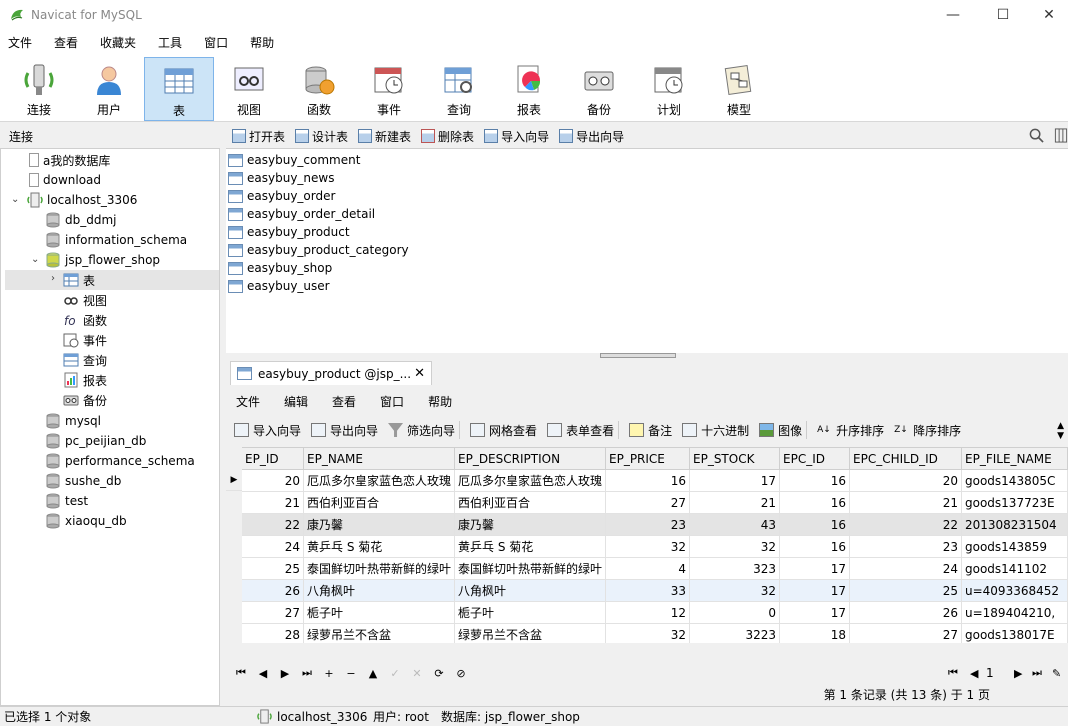  I want to click on tree-node-xiaoqu-db: xiaoqu_db, so click(86, 521).